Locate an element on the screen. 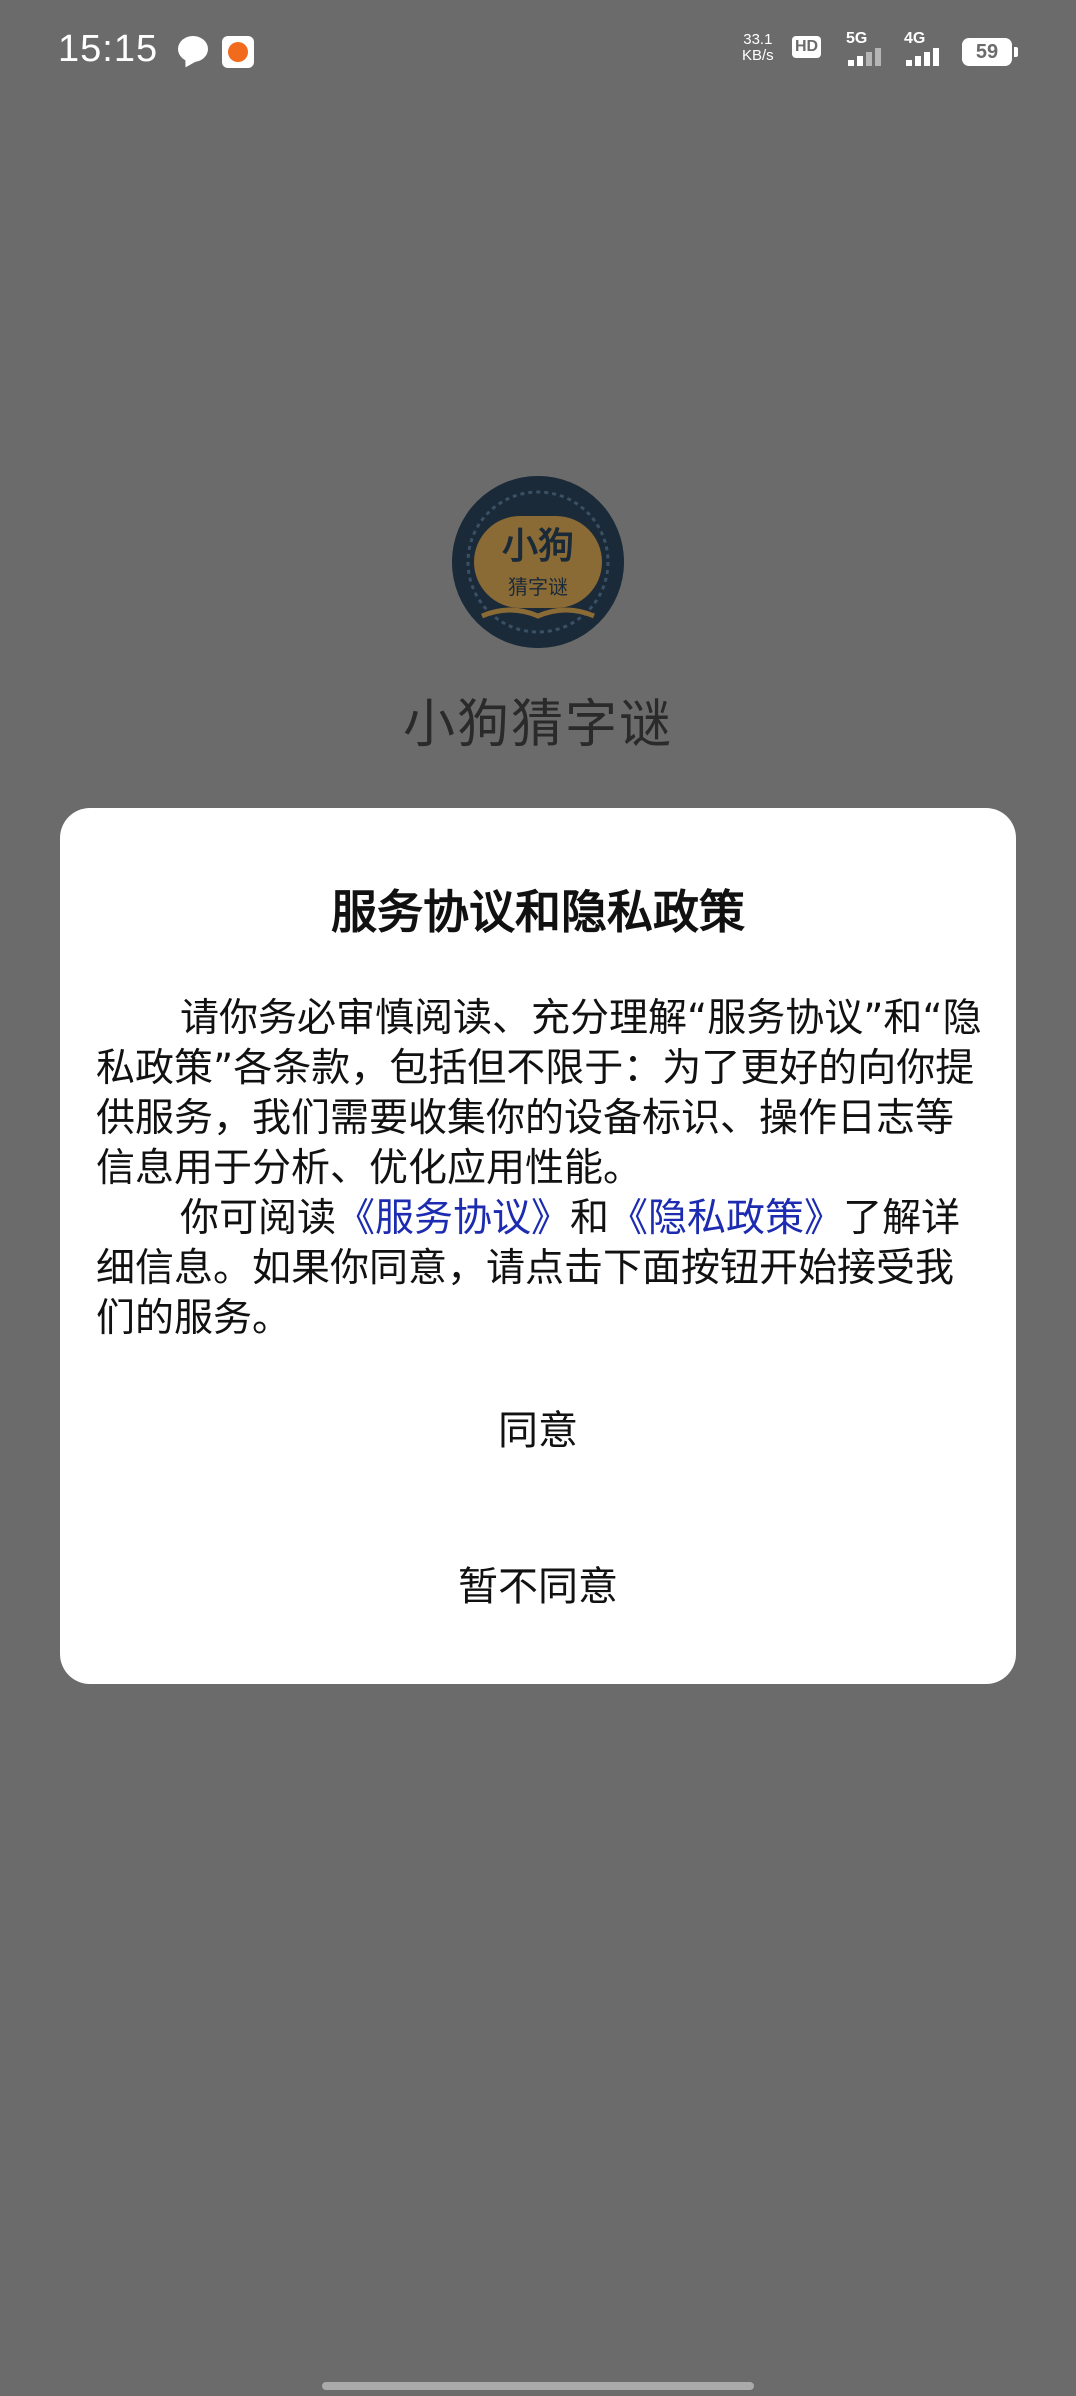  battery-icon: 59 is located at coordinates (990, 52).